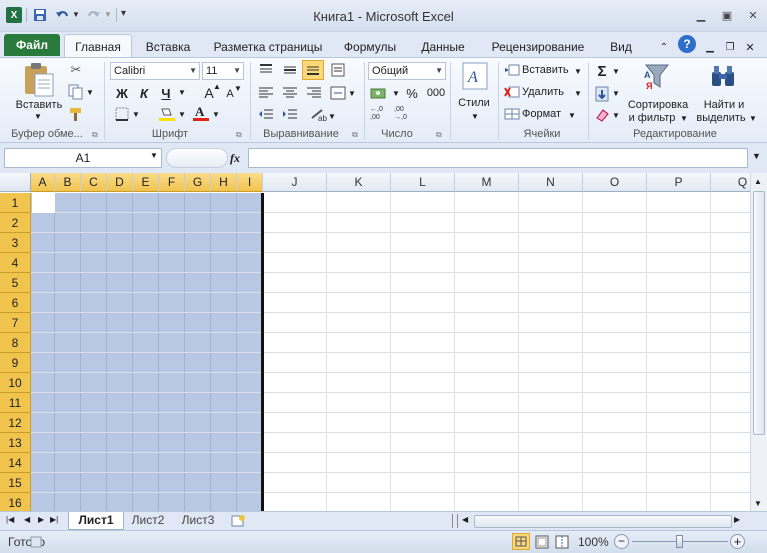 Image resolution: width=767 pixels, height=553 pixels. Describe the element at coordinates (122, 93) in the screenshot. I see `bold-button: Ж` at that location.